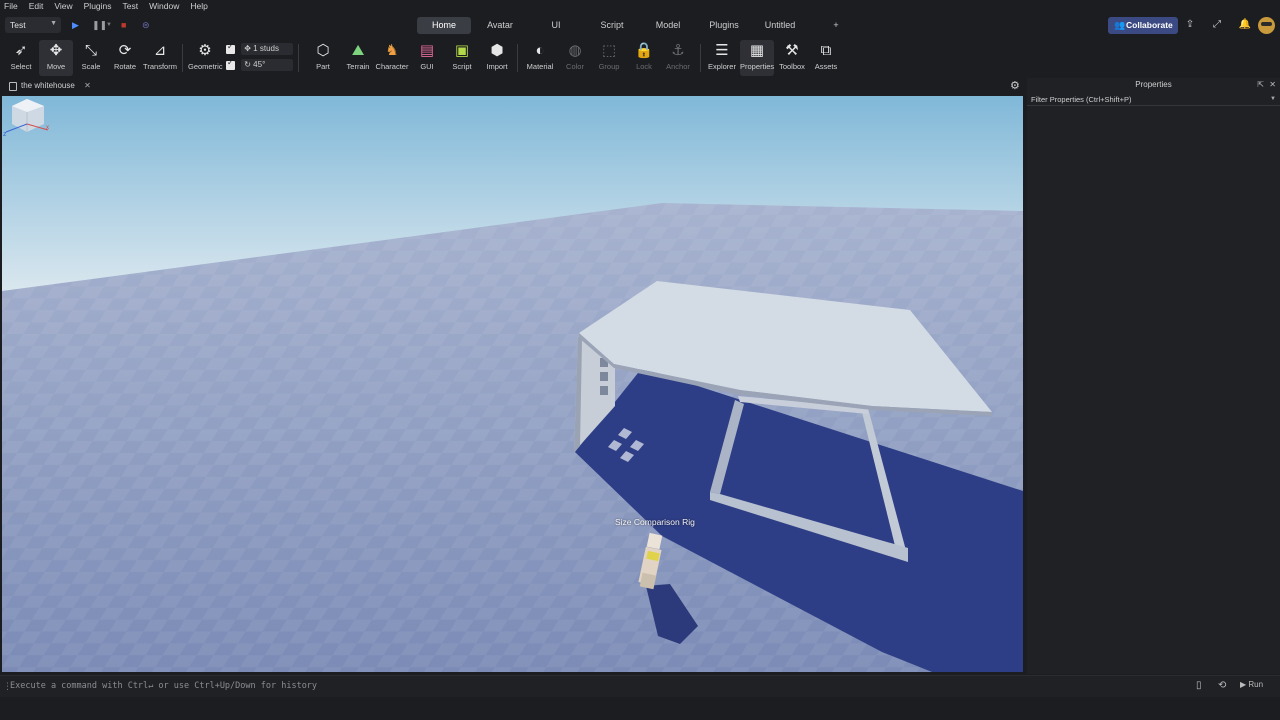 The image size is (1280, 720). I want to click on bookmark-icon: ▯, so click(1199, 685).